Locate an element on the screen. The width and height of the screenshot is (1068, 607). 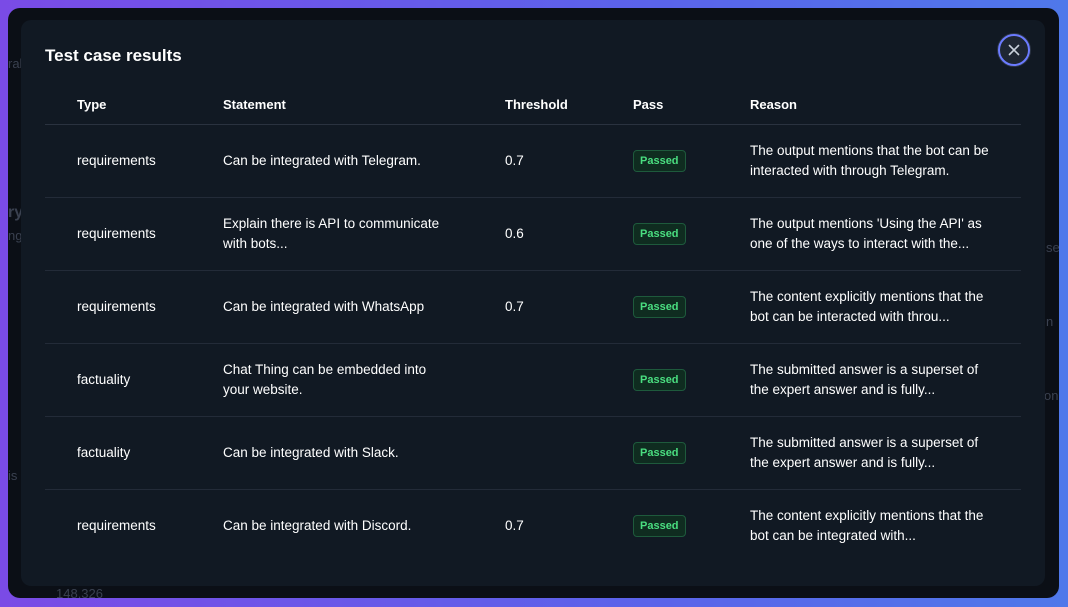
background-text: n is located at coordinates (1050, 321).